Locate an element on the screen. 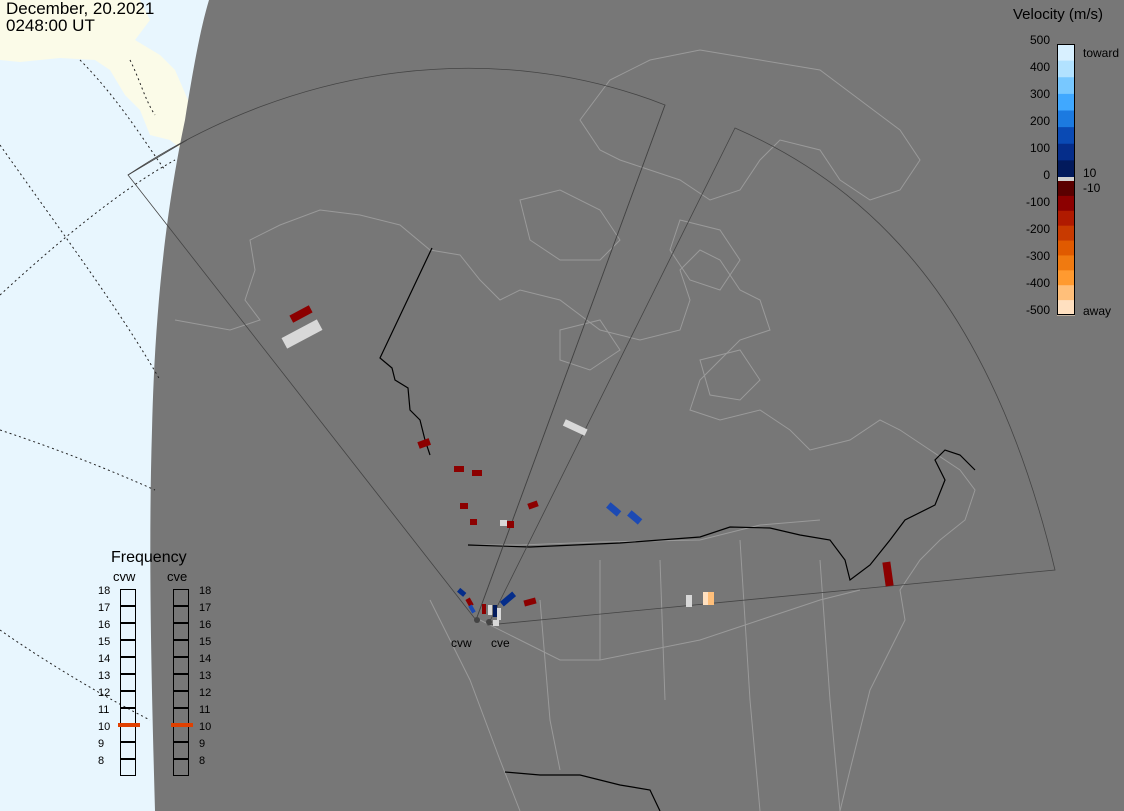 This screenshot has width=1124, height=811. threshold-pos-label: 10 is located at coordinates (1090, 173).